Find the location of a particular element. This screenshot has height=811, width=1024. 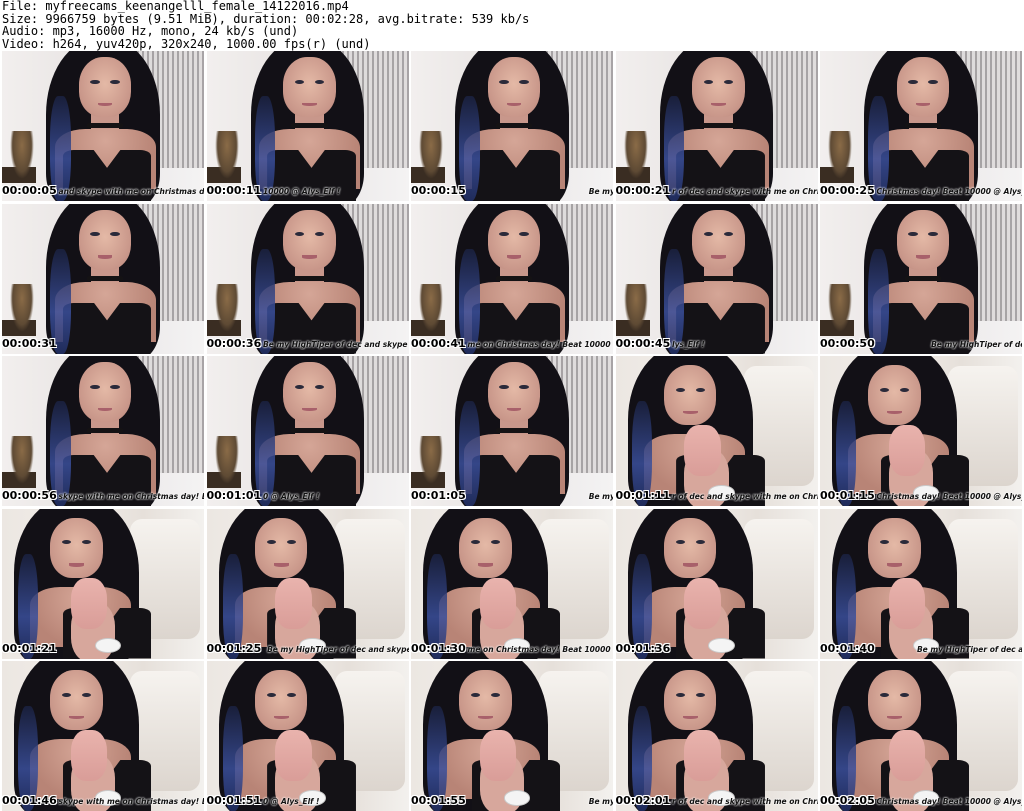

timestamp-label: 00:01:46 is located at coordinates (29, 800).